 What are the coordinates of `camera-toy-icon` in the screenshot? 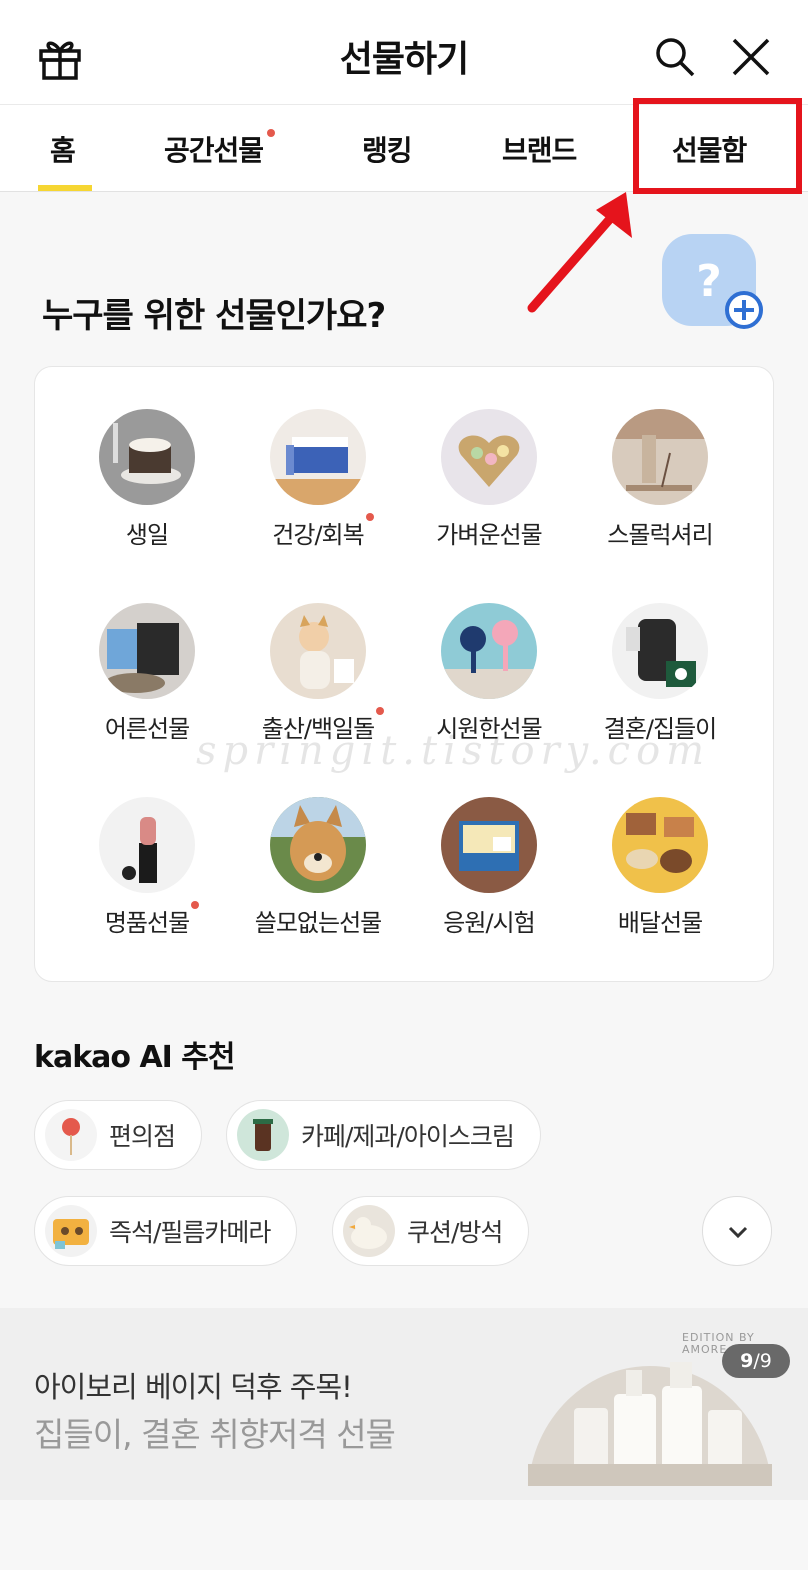 It's located at (71, 1231).